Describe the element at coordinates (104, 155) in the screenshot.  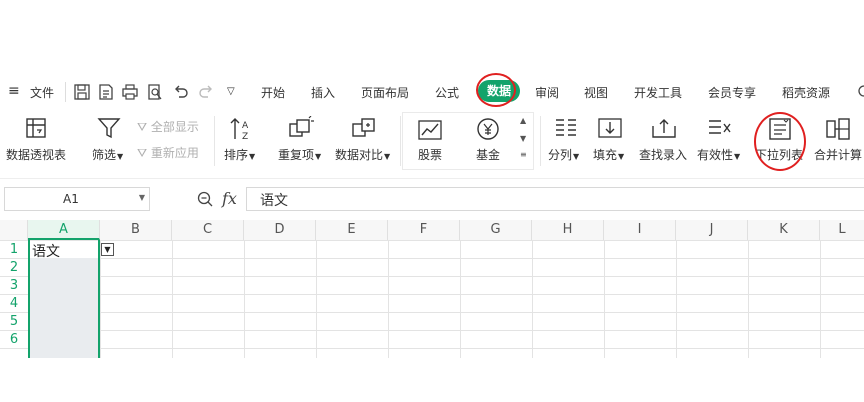
I see `filter-label: 筛选` at that location.